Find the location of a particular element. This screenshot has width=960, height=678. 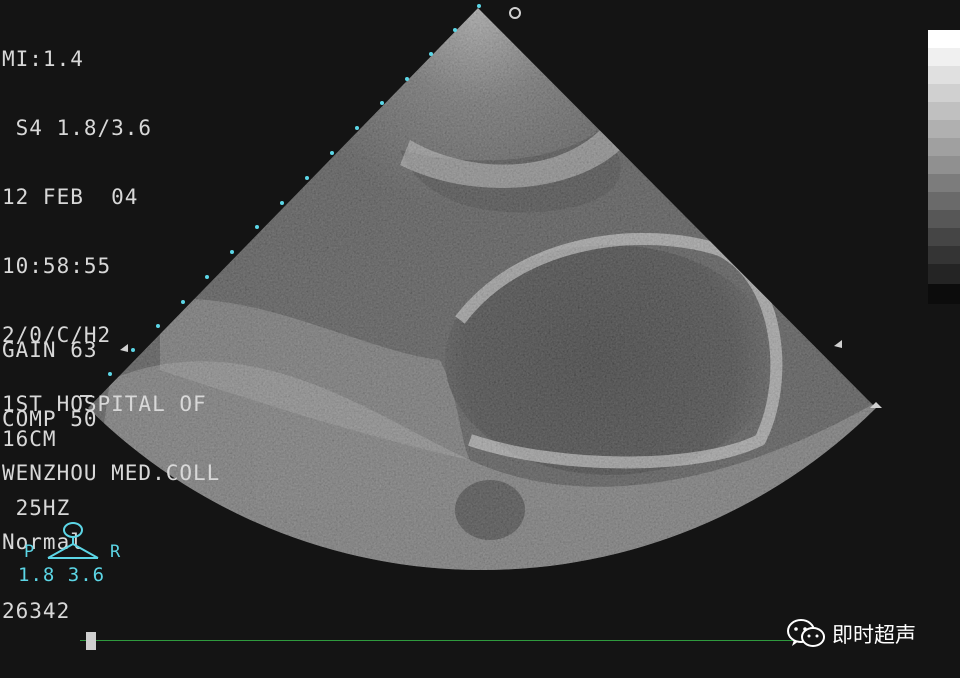

patient-id: 26342 is located at coordinates (36, 611).